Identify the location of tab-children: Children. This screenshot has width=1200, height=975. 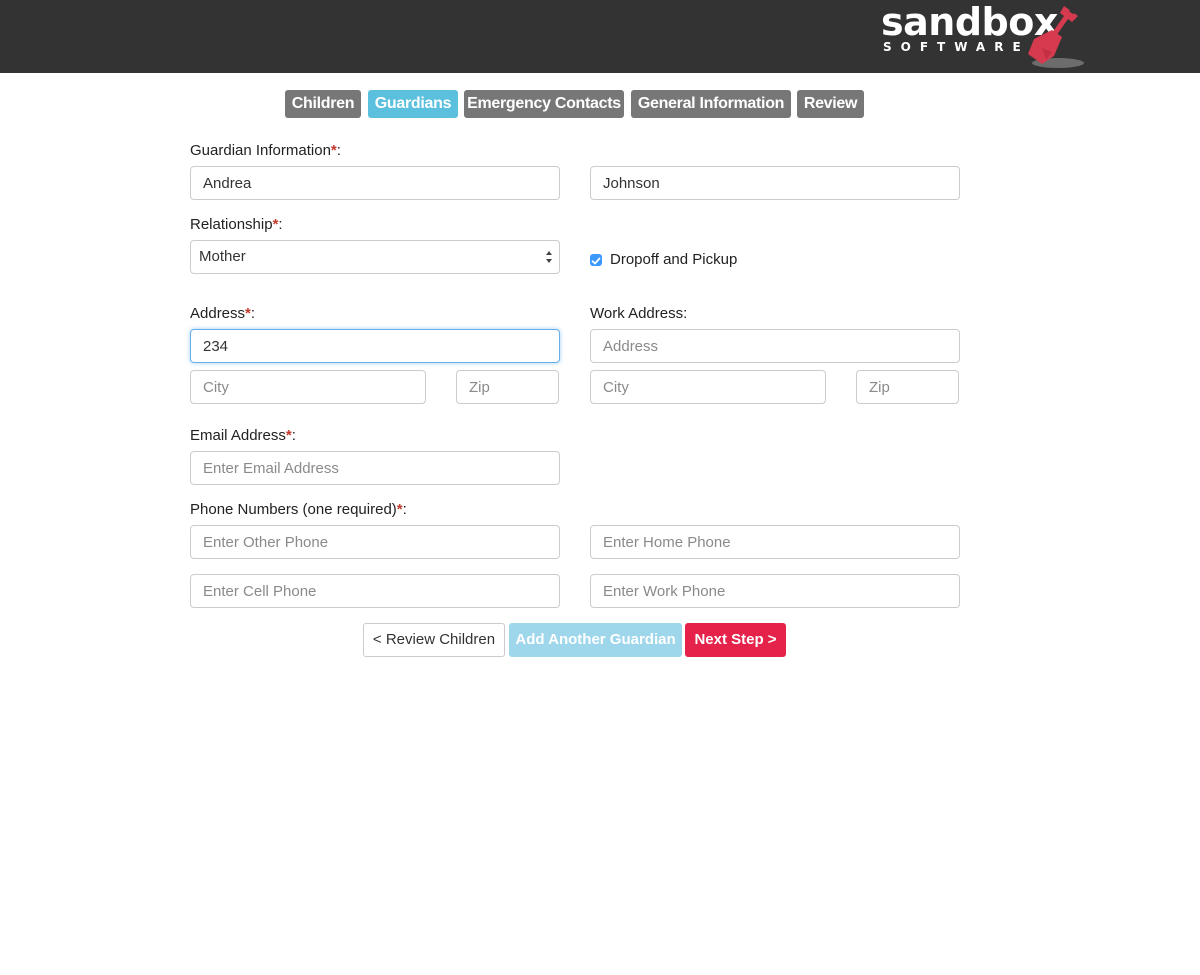
(323, 104).